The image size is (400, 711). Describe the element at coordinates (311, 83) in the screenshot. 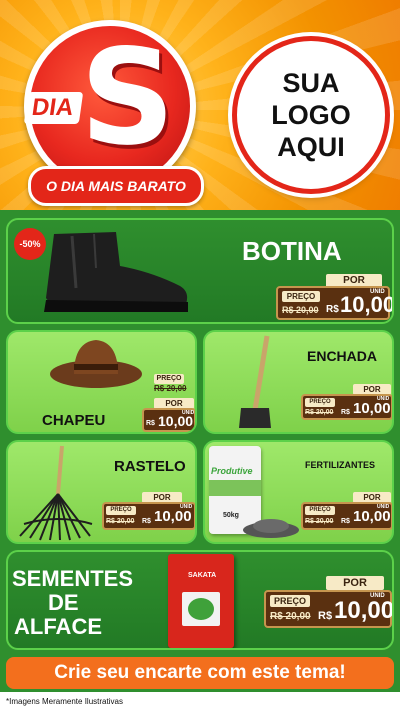

I see `logo-line-1: SUA` at that location.